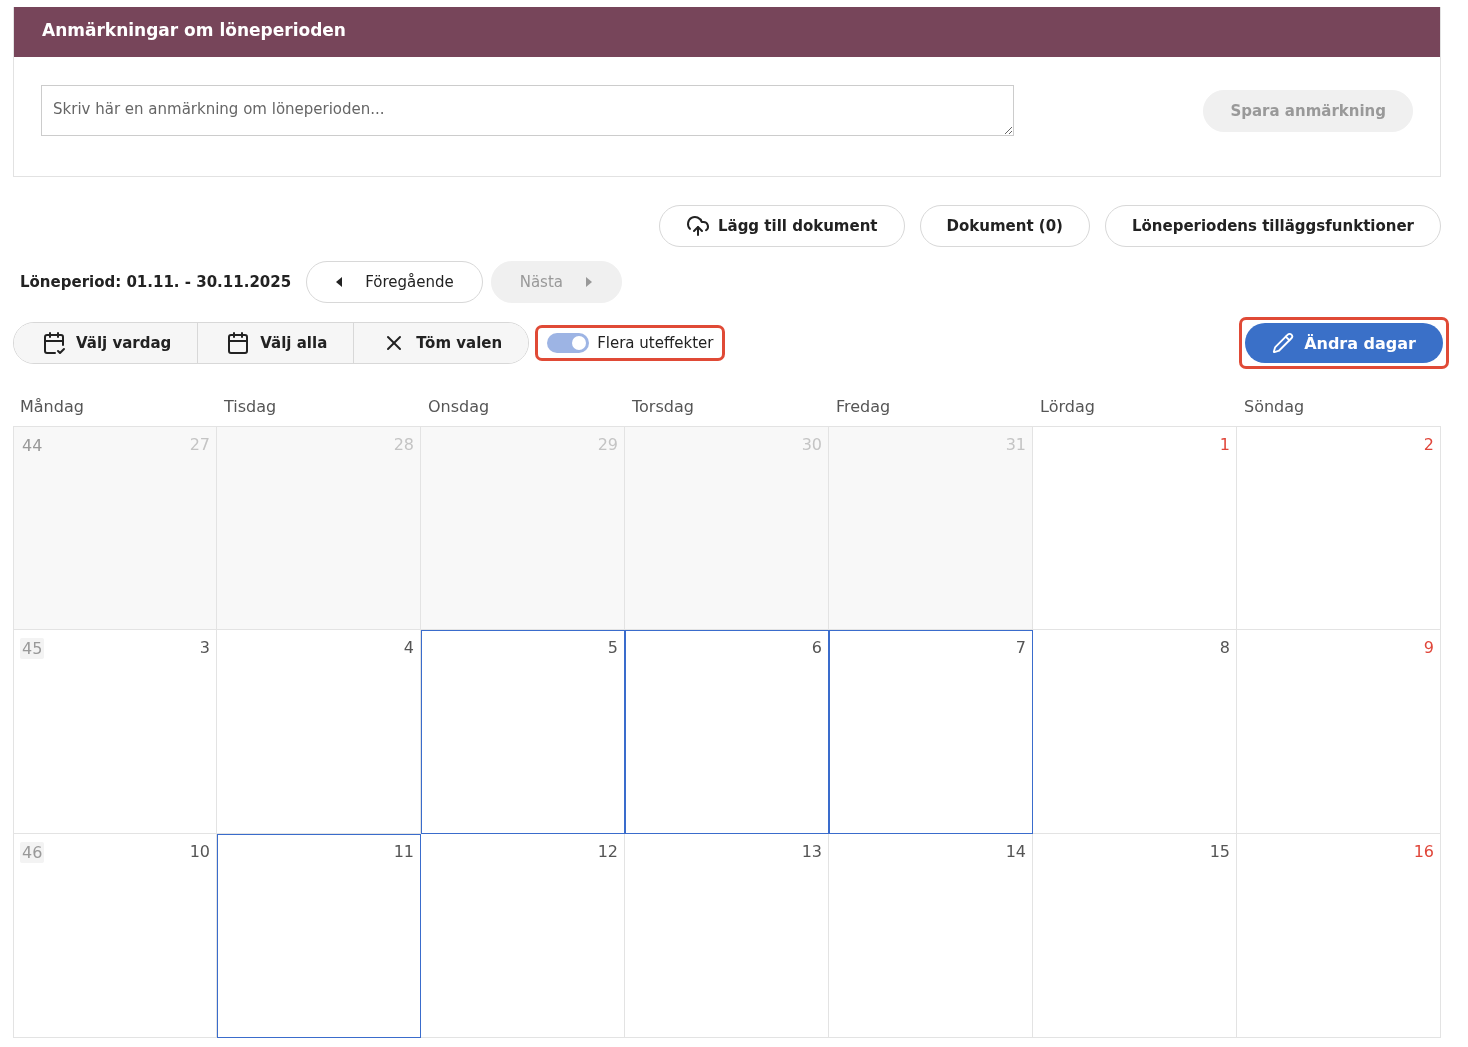  What do you see at coordinates (523, 732) in the screenshot?
I see `day-cell: 5` at bounding box center [523, 732].